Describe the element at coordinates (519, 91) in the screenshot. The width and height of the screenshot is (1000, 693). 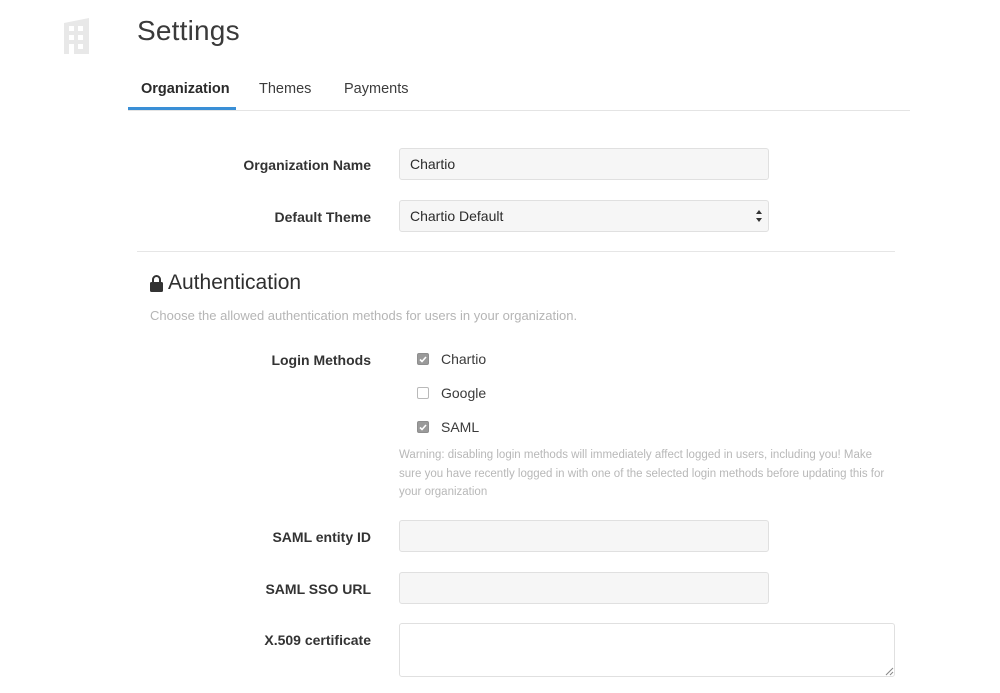
I see `settings-tabs: Organization Themes Payments` at that location.